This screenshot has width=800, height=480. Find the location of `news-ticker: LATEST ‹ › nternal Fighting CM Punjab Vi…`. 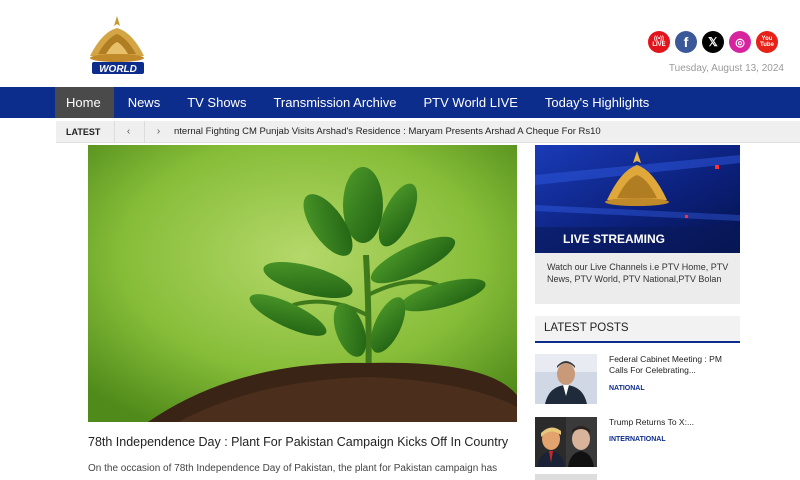

news-ticker: LATEST ‹ › nternal Fighting CM Punjab Vi… is located at coordinates (428, 132).